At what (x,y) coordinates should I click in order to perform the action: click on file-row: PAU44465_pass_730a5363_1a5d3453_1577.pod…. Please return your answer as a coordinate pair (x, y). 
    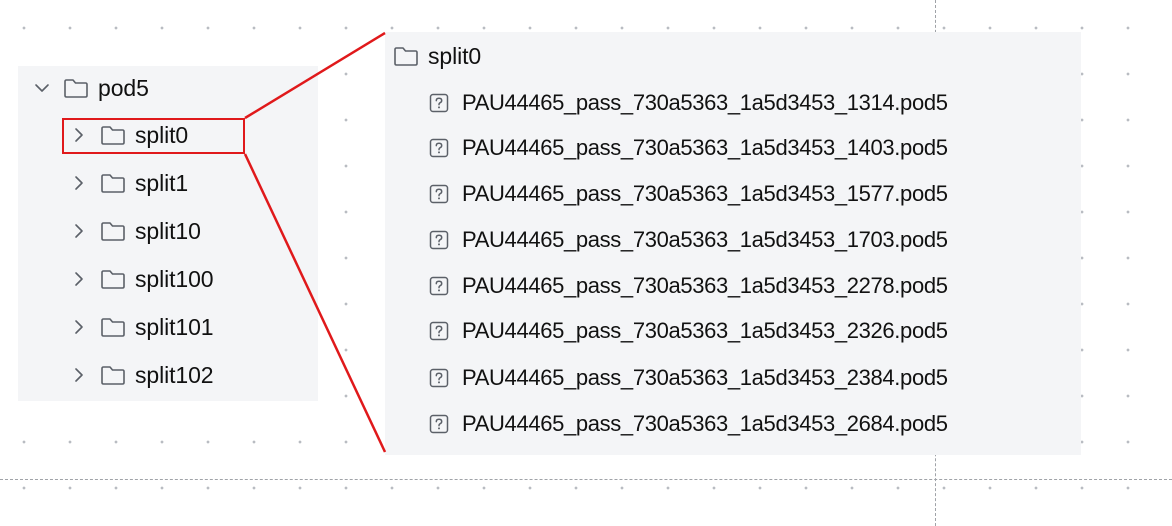
    Looking at the image, I should click on (688, 194).